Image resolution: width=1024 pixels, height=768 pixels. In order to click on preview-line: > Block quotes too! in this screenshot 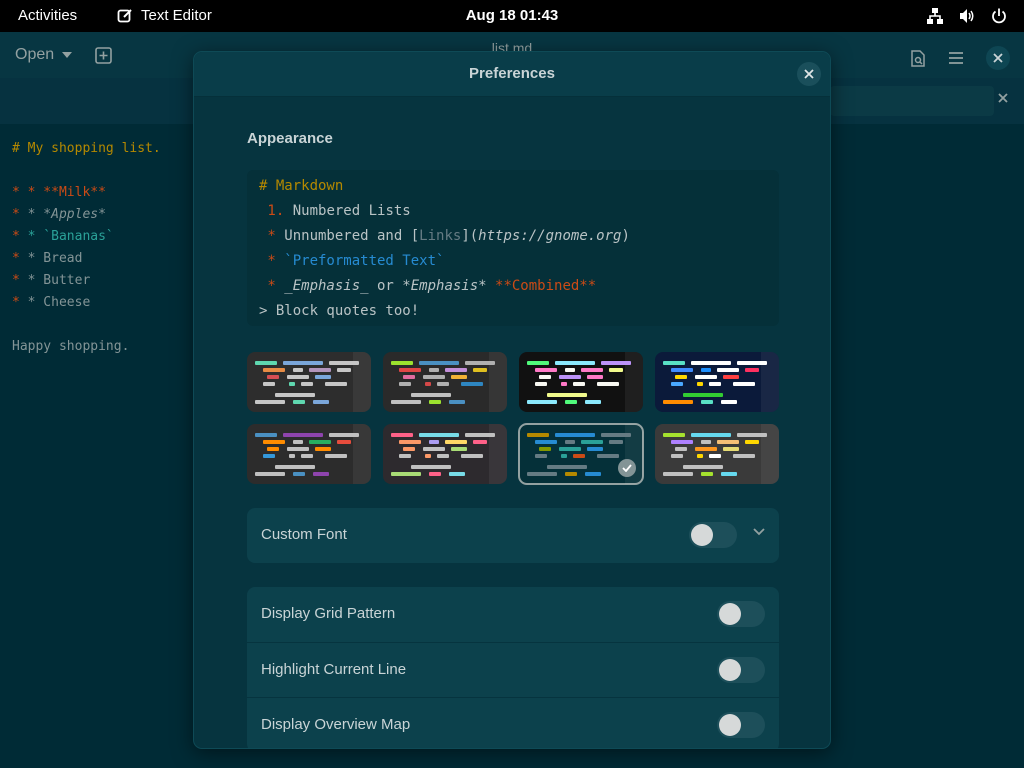, I will do `click(339, 311)`.